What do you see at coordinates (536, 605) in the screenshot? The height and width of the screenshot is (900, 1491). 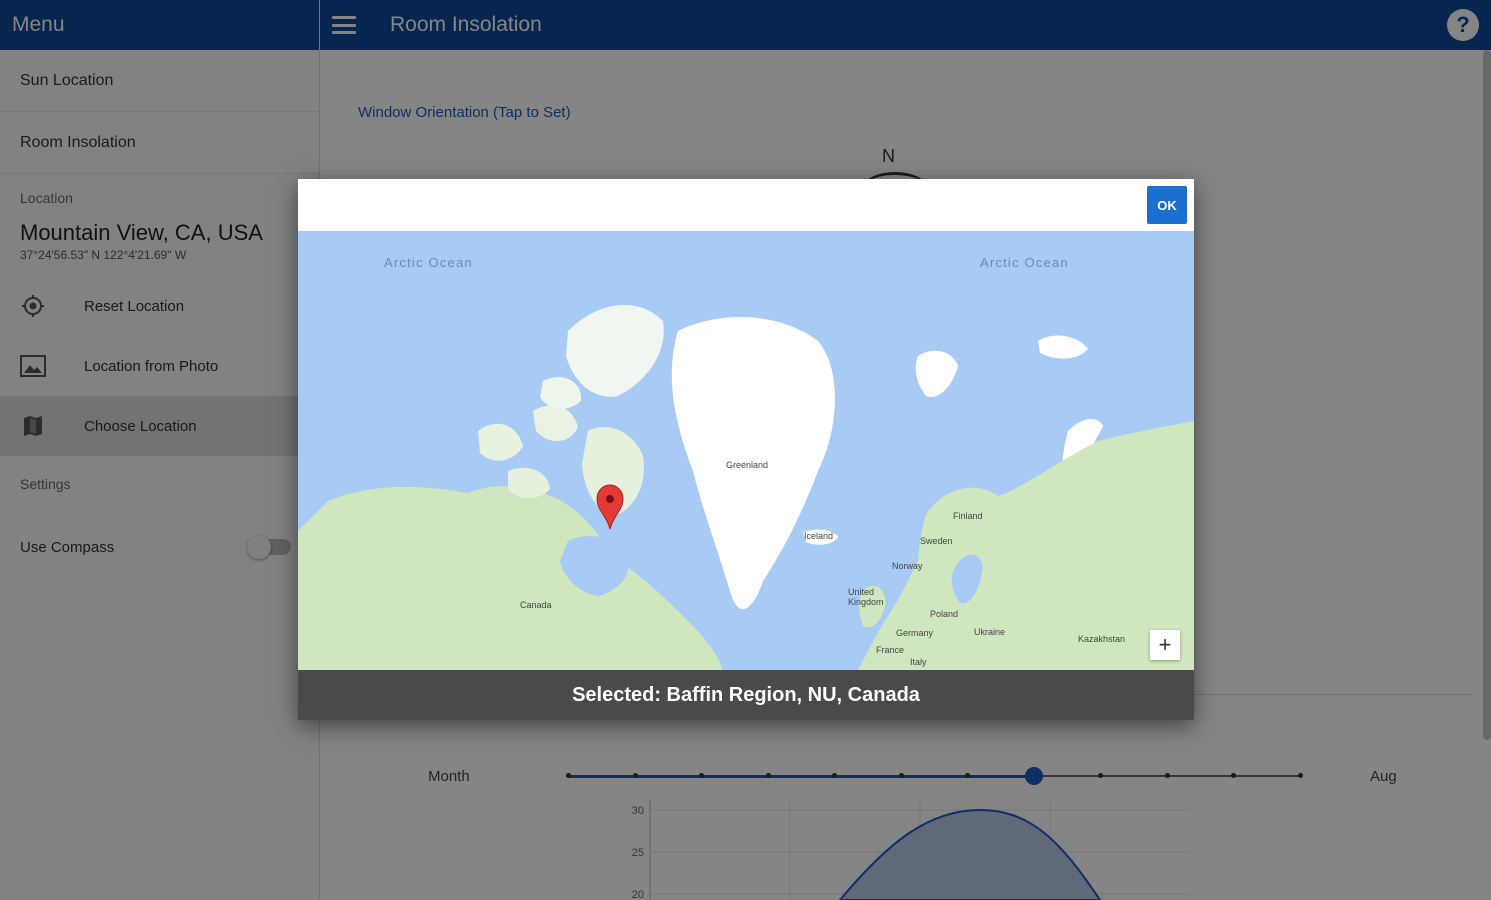 I see `map-label: Canada` at bounding box center [536, 605].